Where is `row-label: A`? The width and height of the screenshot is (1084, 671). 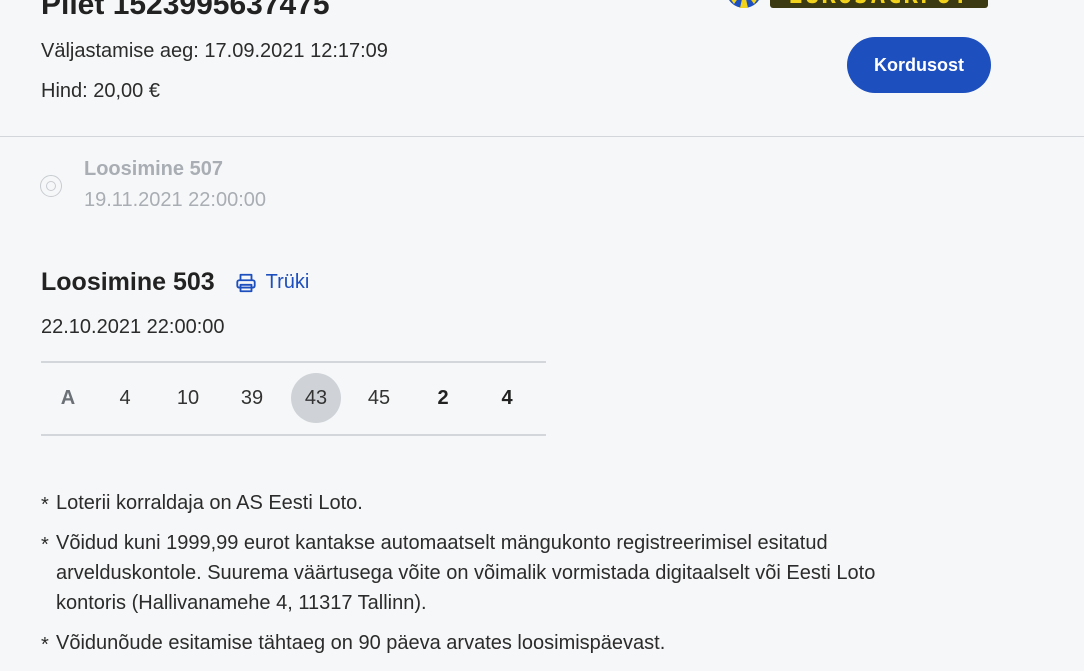
row-label: A is located at coordinates (68, 398).